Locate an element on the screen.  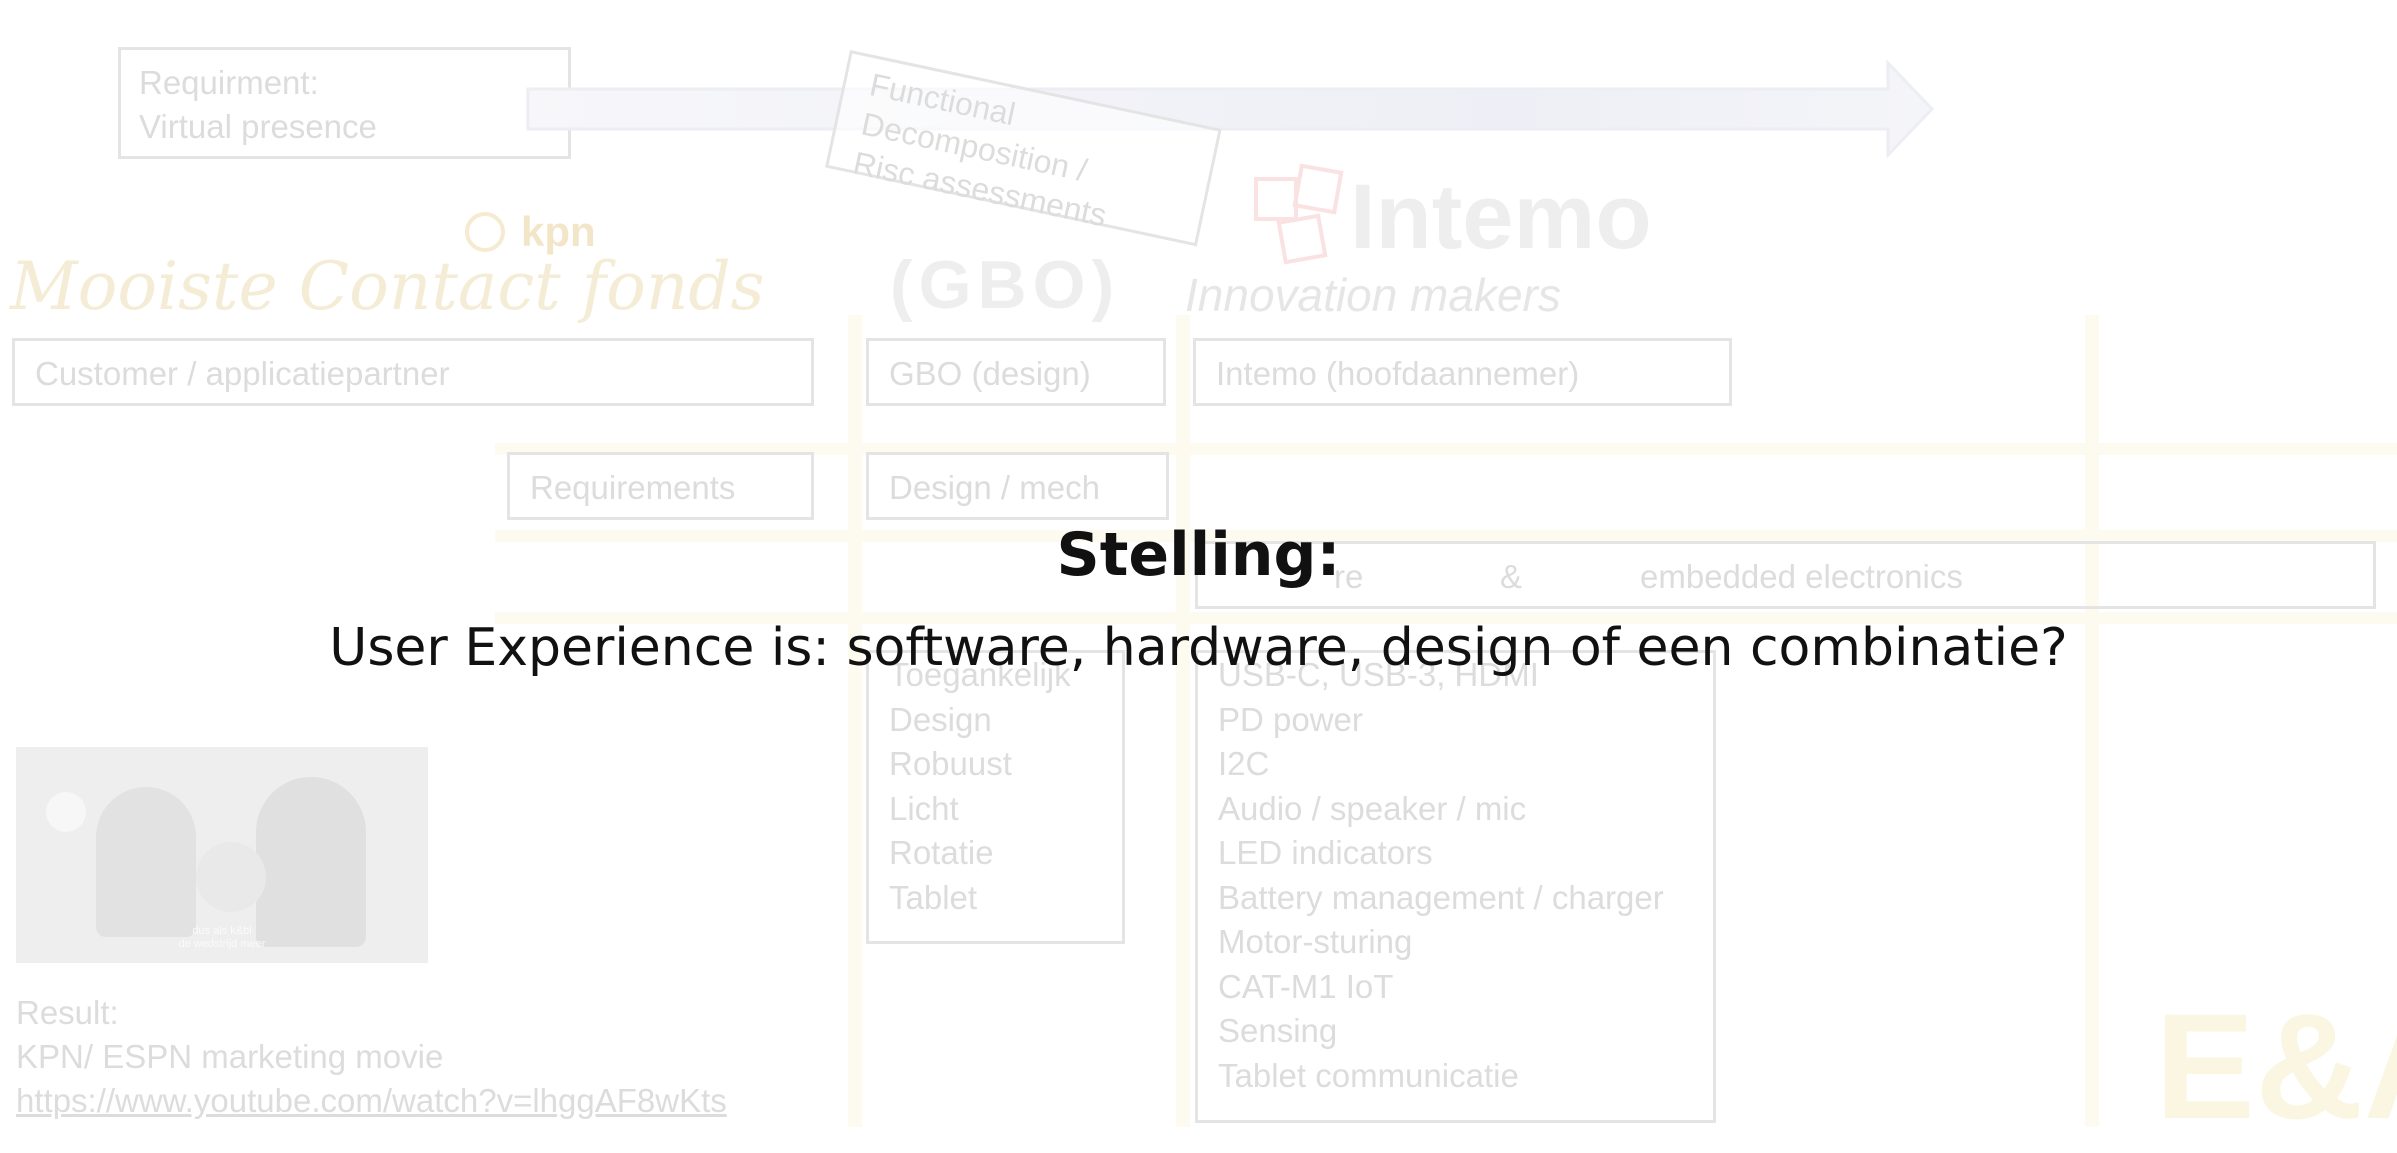
list-item: Sensing is located at coordinates (1278, 1030).